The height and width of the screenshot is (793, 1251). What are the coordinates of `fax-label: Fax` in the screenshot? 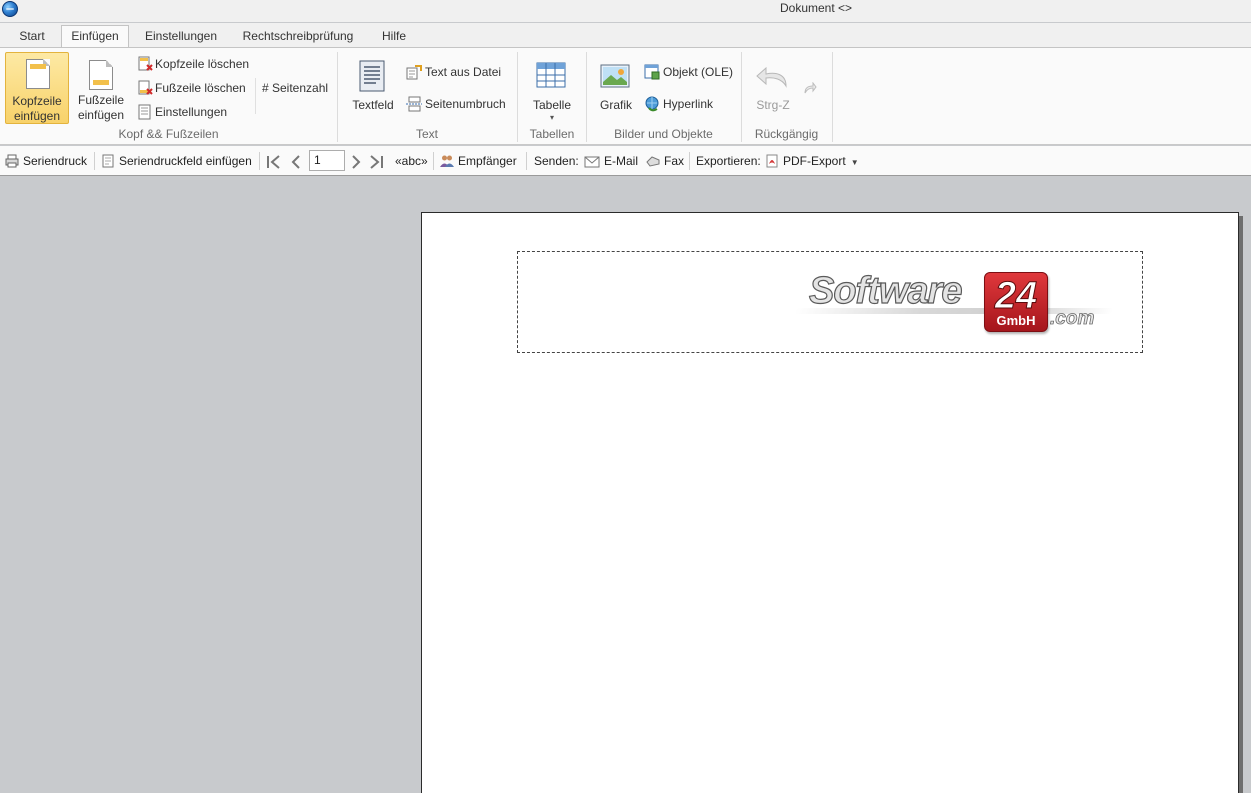 It's located at (674, 161).